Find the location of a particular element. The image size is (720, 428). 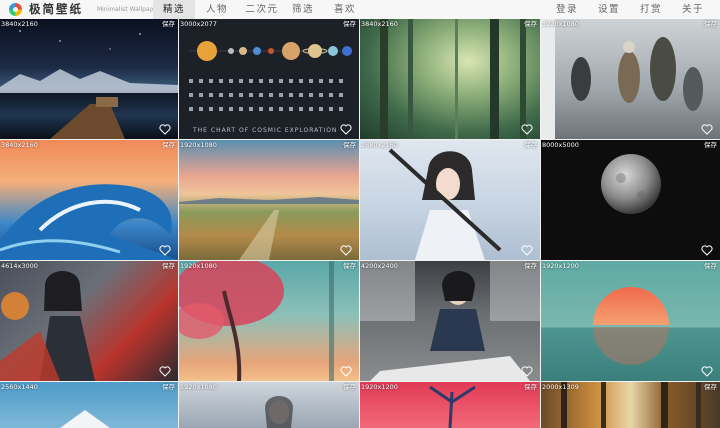

tab-favorites: 喜欢 is located at coordinates (345, 9).